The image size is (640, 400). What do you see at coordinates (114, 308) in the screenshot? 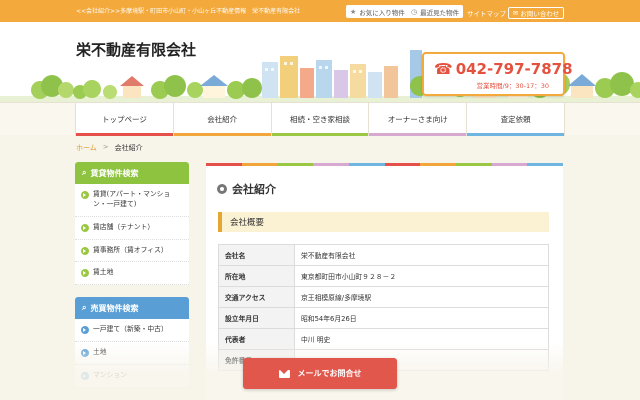
I see `sale-search-title: 売買物件検索` at bounding box center [114, 308].